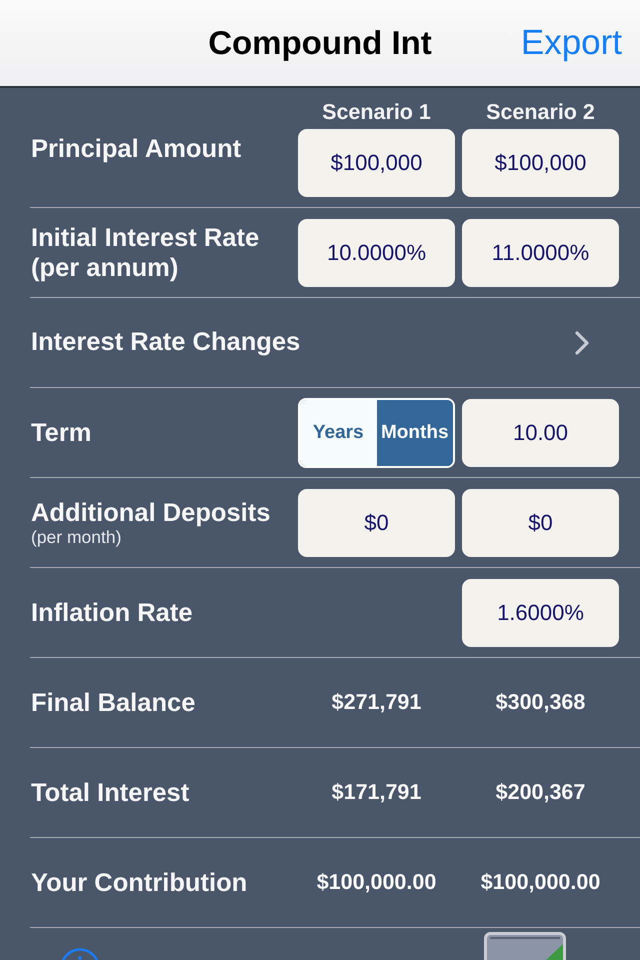 This screenshot has width=640, height=960. What do you see at coordinates (61, 433) in the screenshot?
I see `row-label: Term` at bounding box center [61, 433].